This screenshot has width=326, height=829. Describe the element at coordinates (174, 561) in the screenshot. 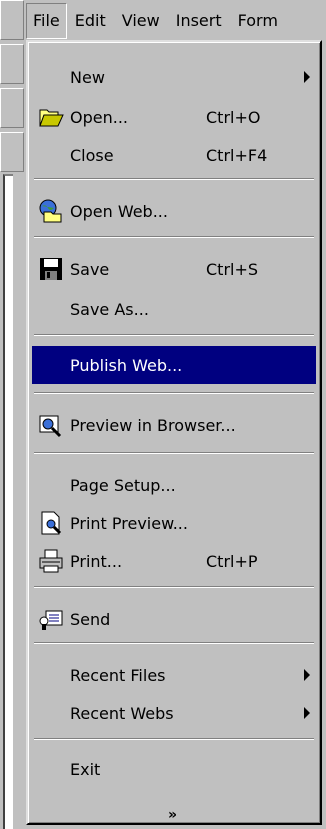

I see `menu-item-print: Print... Ctrl+P` at that location.